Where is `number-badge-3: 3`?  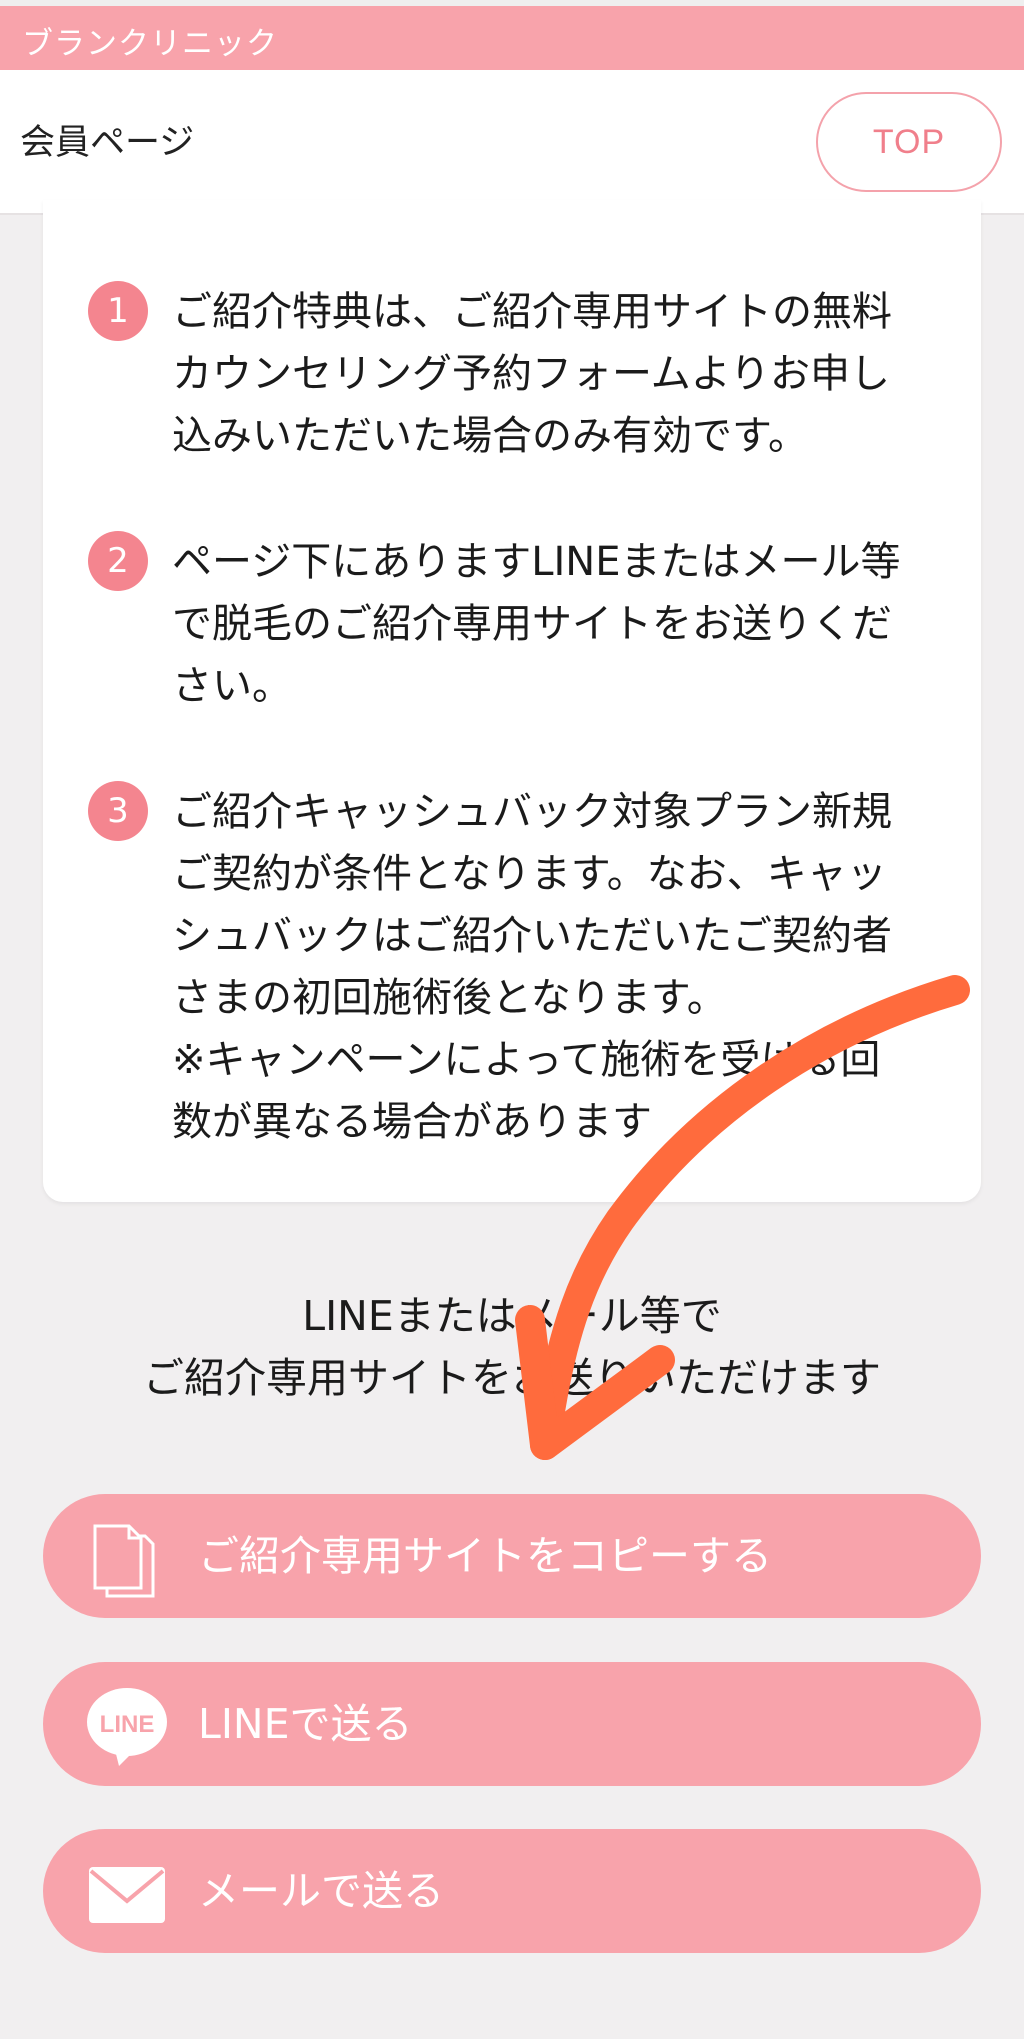
number-badge-3: 3 is located at coordinates (118, 811).